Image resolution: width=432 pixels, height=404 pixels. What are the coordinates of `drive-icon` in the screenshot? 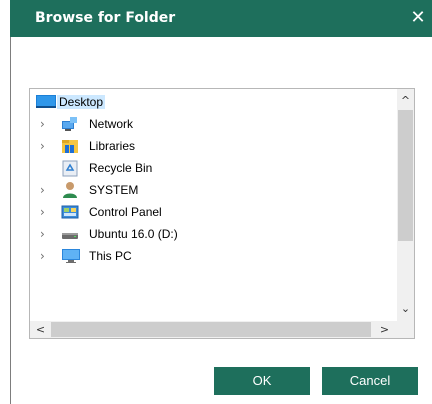 It's located at (70, 234).